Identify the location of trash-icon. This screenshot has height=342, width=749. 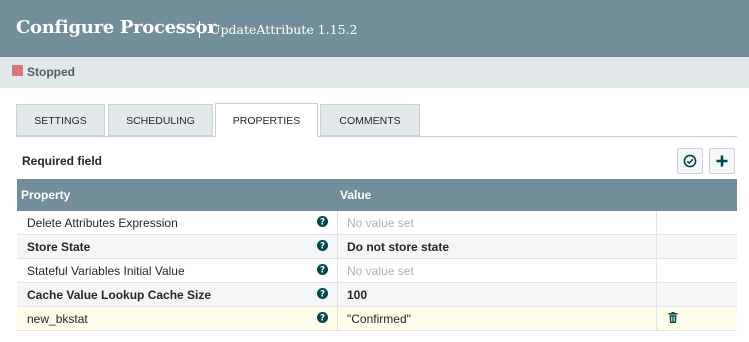
(673, 317).